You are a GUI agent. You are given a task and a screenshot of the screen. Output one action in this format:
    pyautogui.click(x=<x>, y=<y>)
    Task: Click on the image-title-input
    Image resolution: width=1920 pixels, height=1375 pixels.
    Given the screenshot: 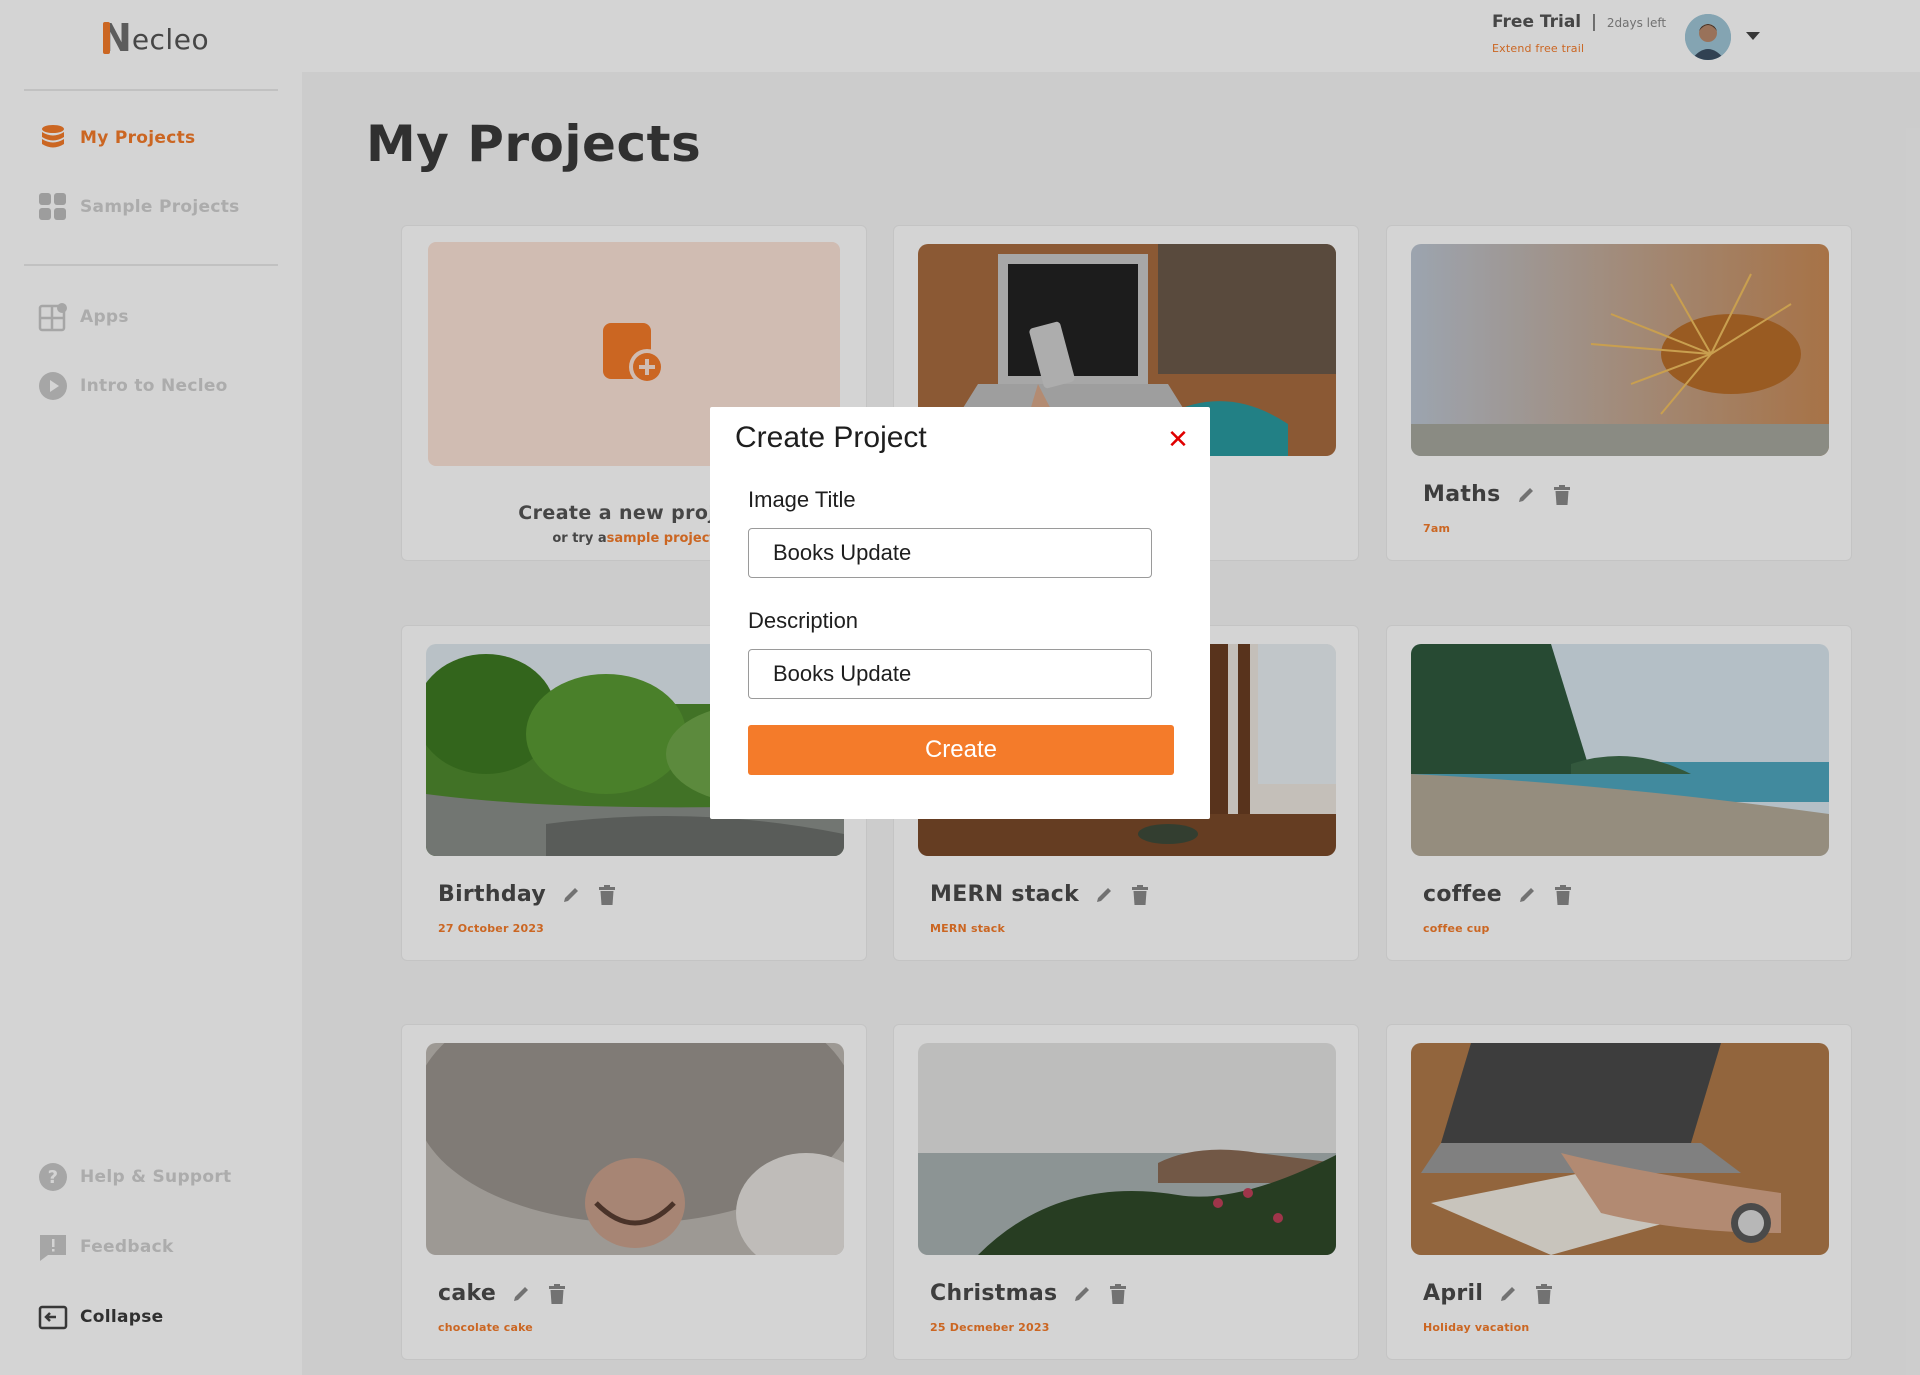 What is the action you would take?
    pyautogui.click(x=950, y=553)
    